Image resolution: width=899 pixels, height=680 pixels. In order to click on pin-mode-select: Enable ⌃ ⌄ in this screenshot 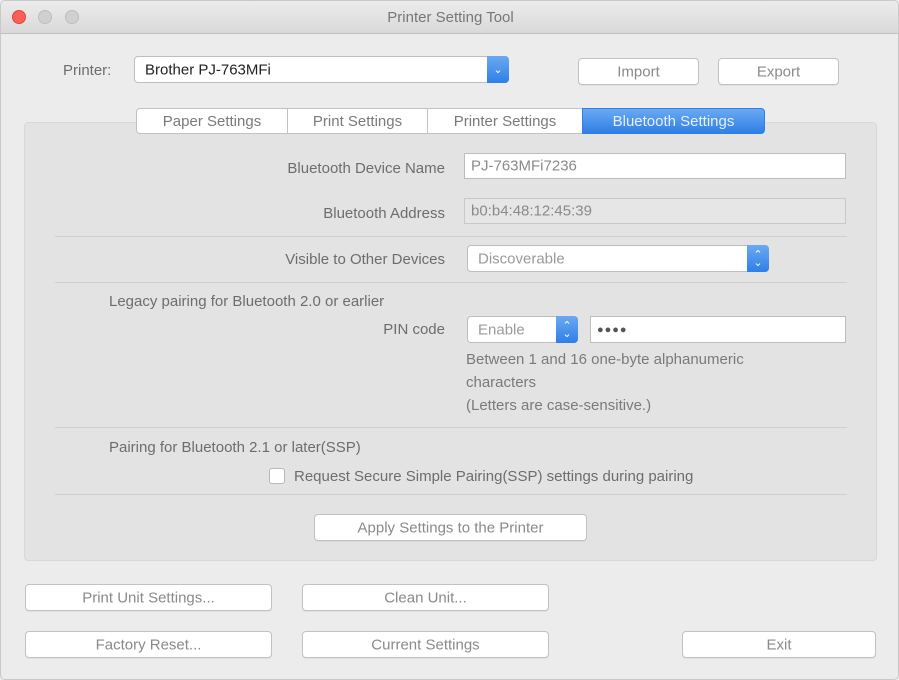, I will do `click(522, 329)`.